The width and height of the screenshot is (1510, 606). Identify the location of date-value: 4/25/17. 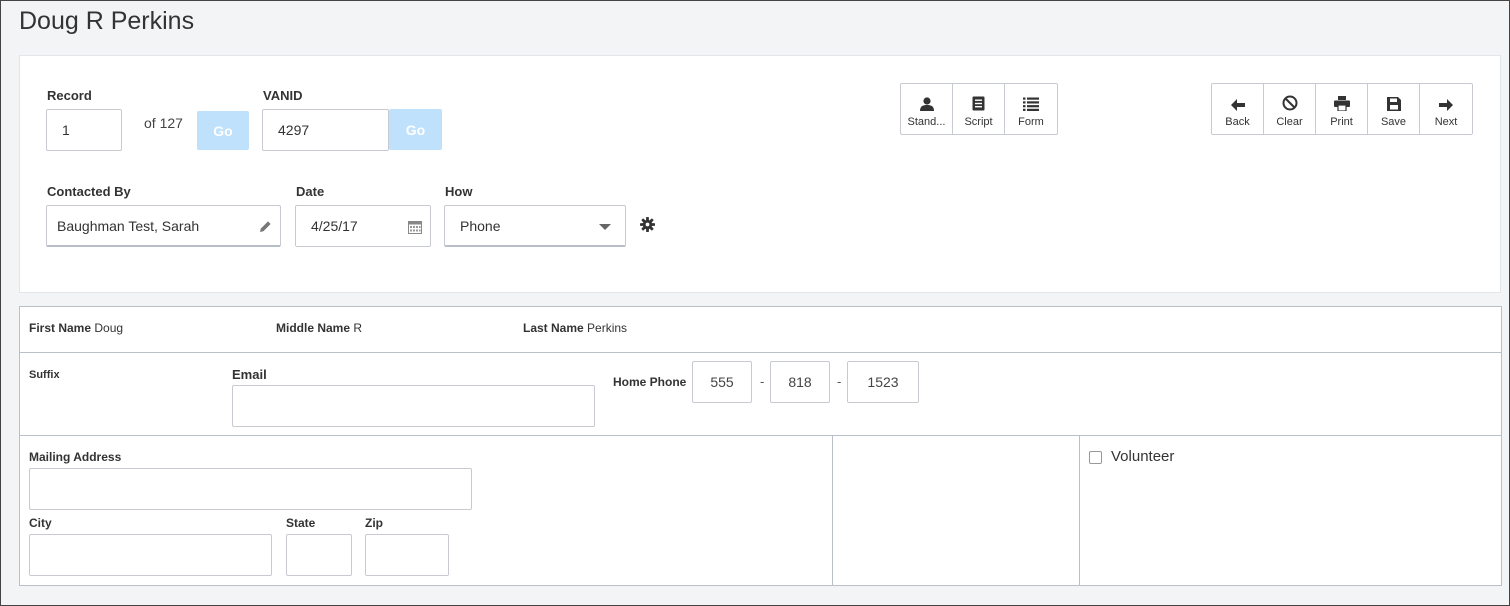
(334, 226).